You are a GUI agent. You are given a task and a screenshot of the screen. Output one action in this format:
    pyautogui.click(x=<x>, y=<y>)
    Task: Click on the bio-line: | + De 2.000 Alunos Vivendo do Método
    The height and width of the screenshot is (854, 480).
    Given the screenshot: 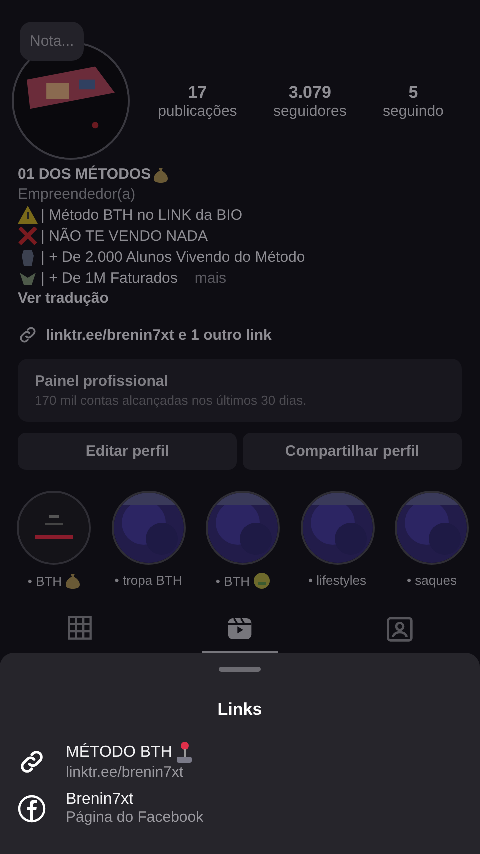 What is the action you would take?
    pyautogui.click(x=173, y=257)
    